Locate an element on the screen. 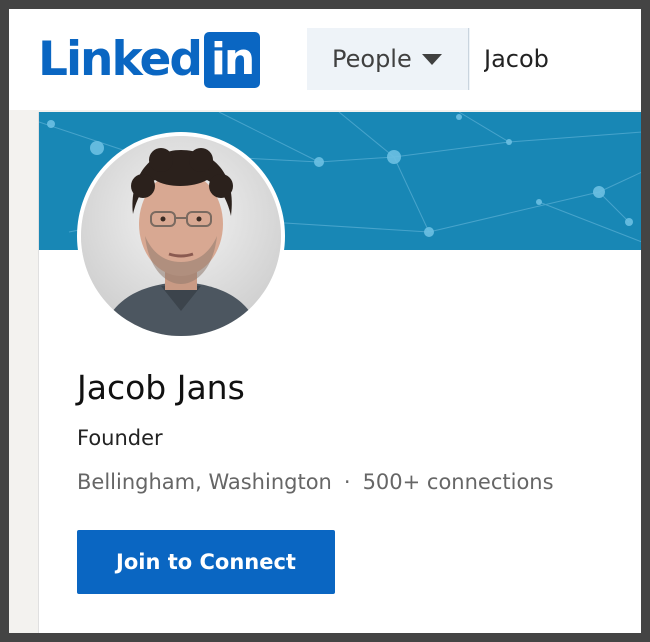 Image resolution: width=650 pixels, height=642 pixels. person-photo-icon is located at coordinates (181, 236).